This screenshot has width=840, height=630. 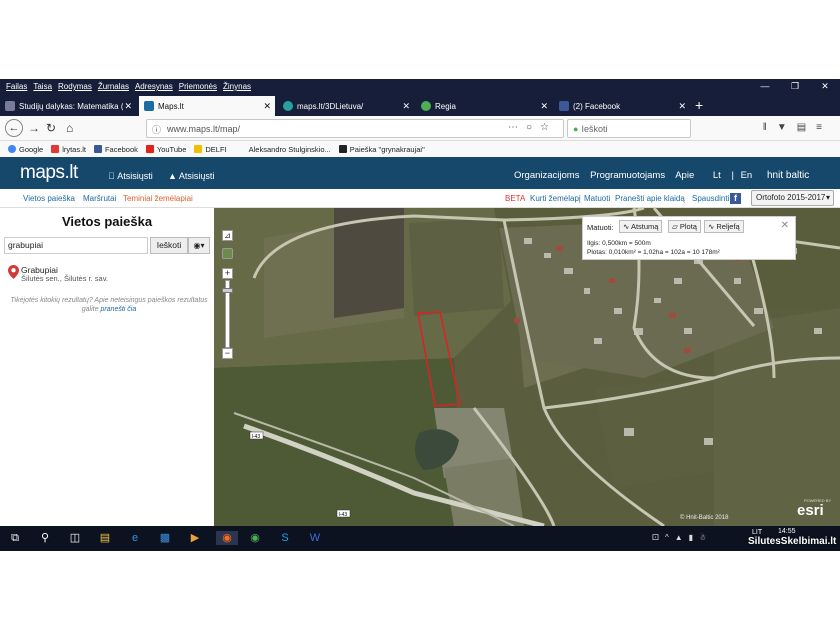 I want to click on search-button: Ieškoti, so click(x=169, y=245).